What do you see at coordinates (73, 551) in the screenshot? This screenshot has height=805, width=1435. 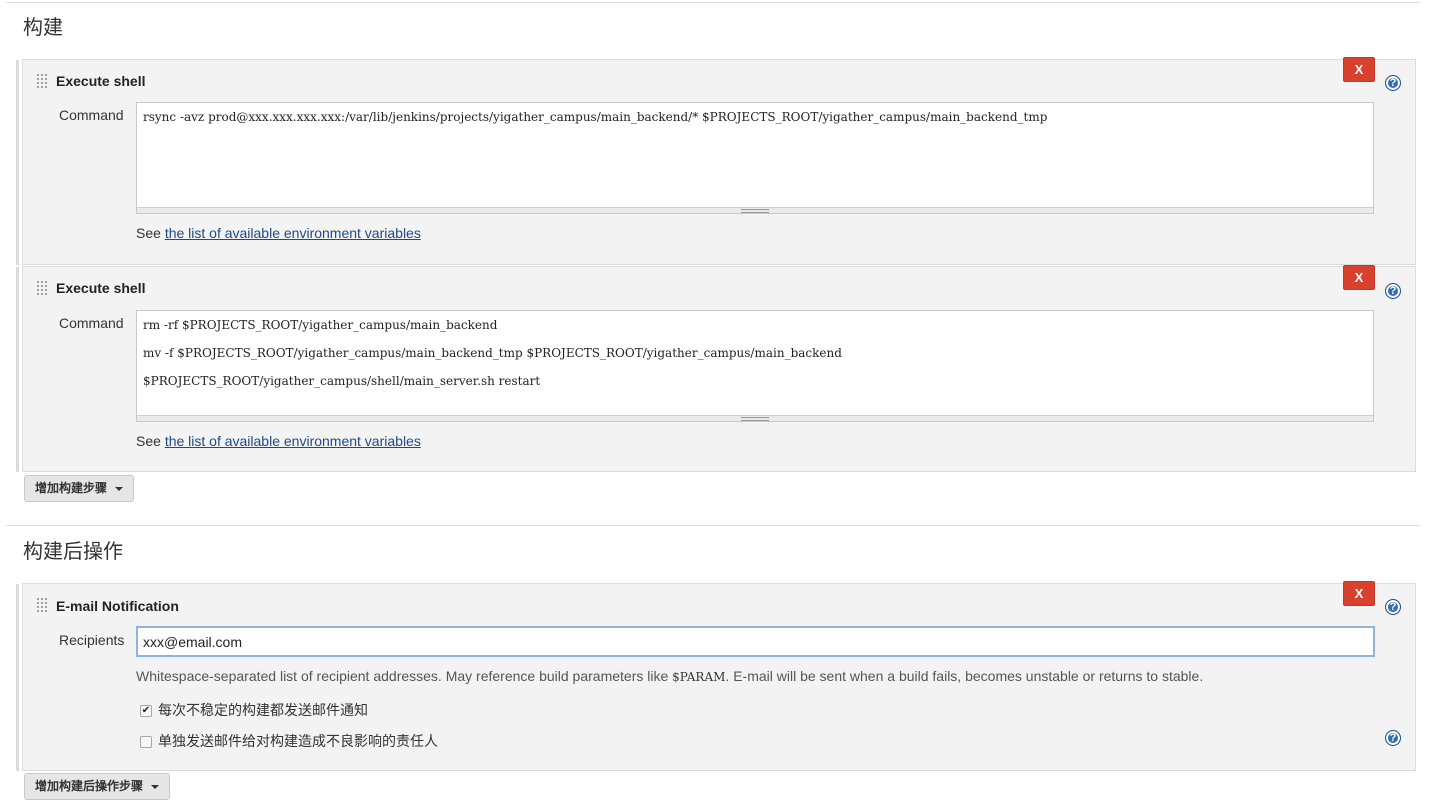 I see `post-build-section-title: 构建后操作` at bounding box center [73, 551].